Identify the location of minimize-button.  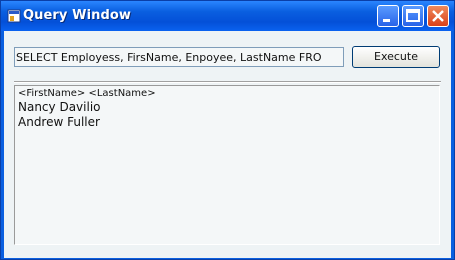
(388, 16).